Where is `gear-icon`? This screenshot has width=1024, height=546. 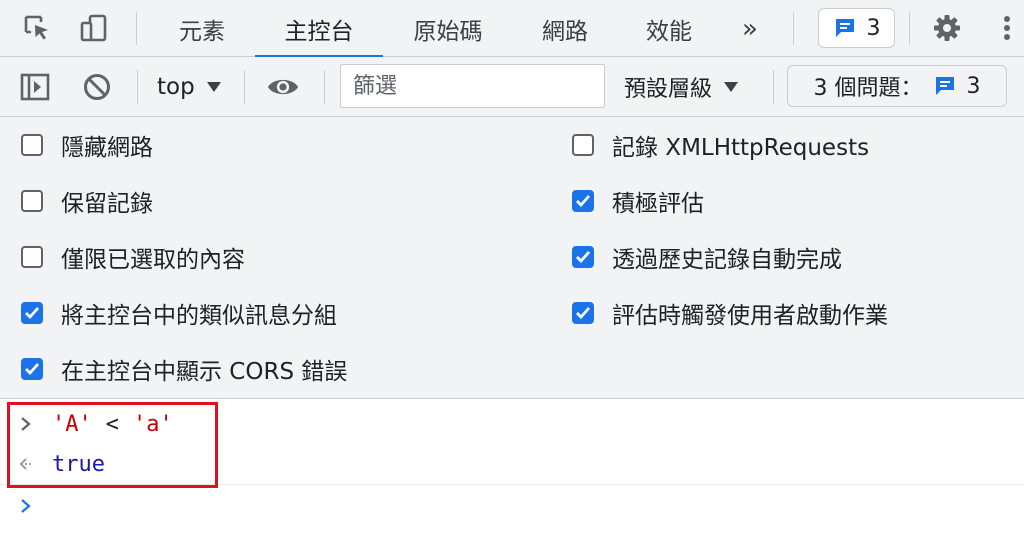 gear-icon is located at coordinates (947, 28).